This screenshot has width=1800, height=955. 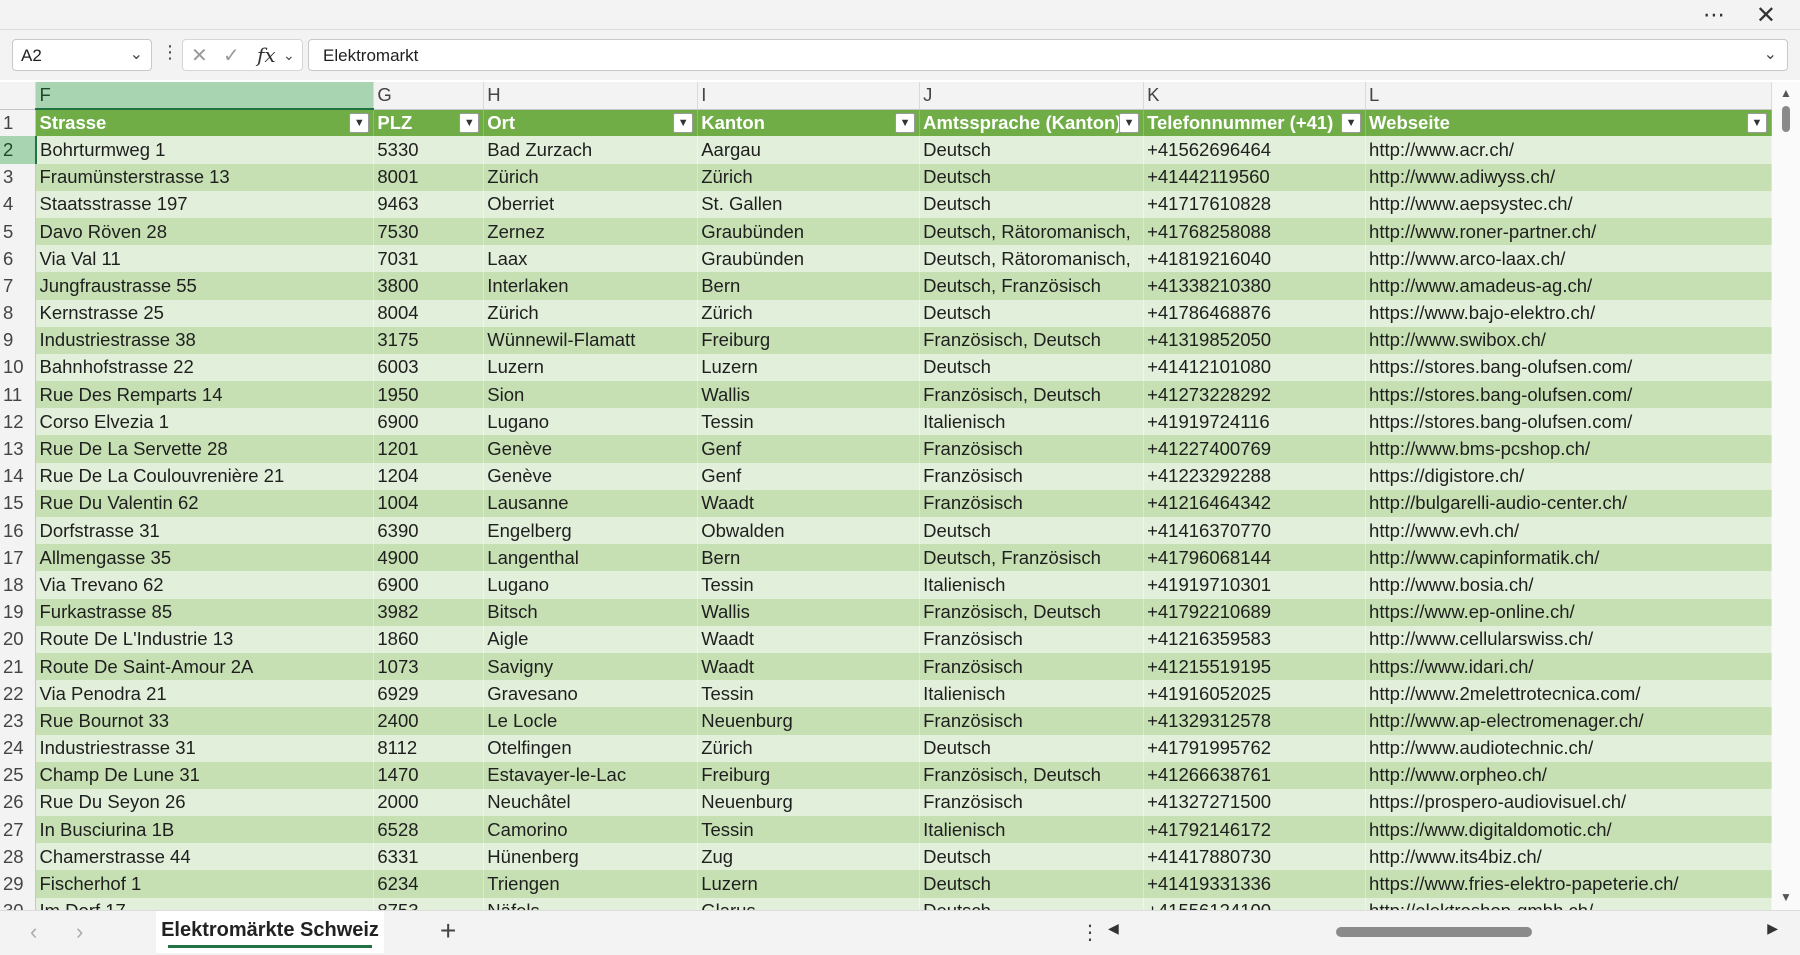 What do you see at coordinates (591, 666) in the screenshot?
I see `cell: Savigny` at bounding box center [591, 666].